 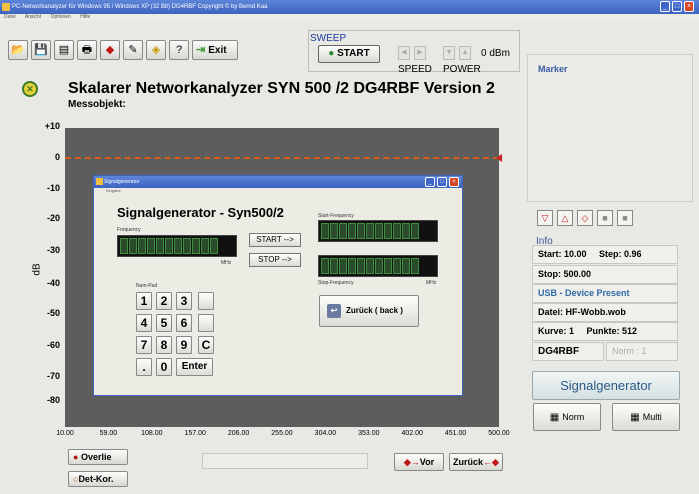 I want to click on maximize-icon: □, so click(x=677, y=6).